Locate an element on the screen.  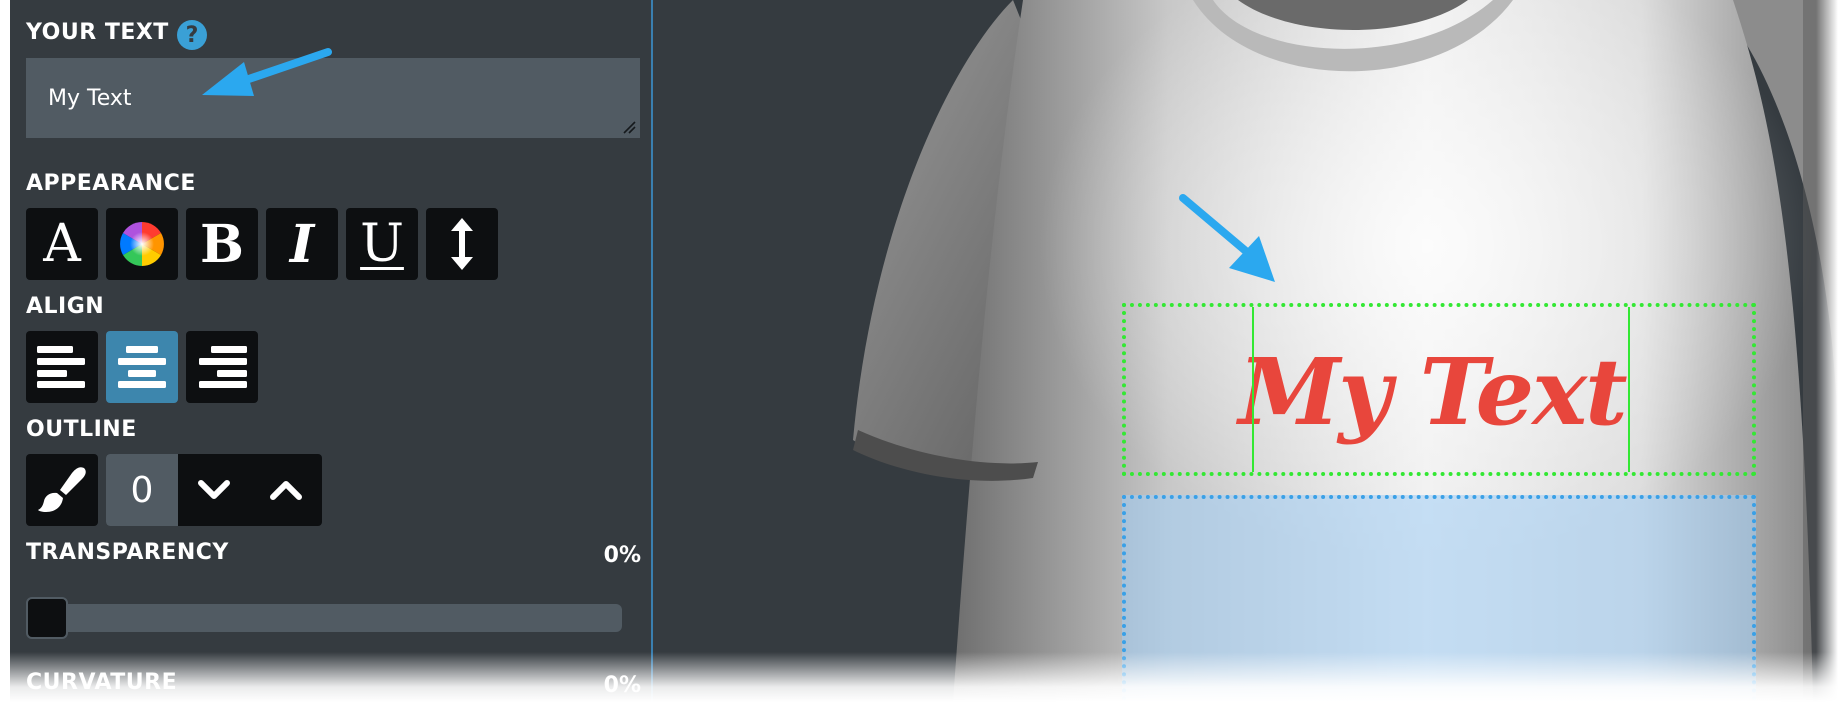
transparency-slider-track is located at coordinates (324, 618).